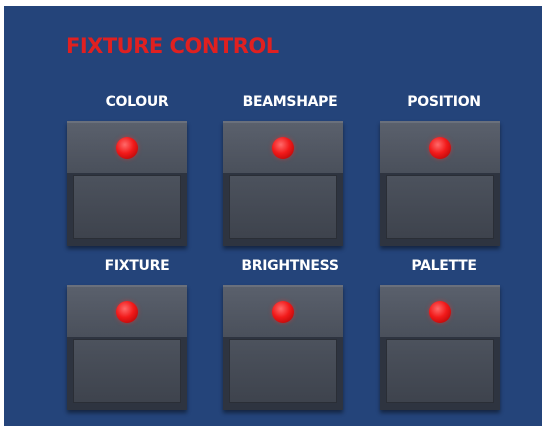  I want to click on position-button, so click(440, 183).